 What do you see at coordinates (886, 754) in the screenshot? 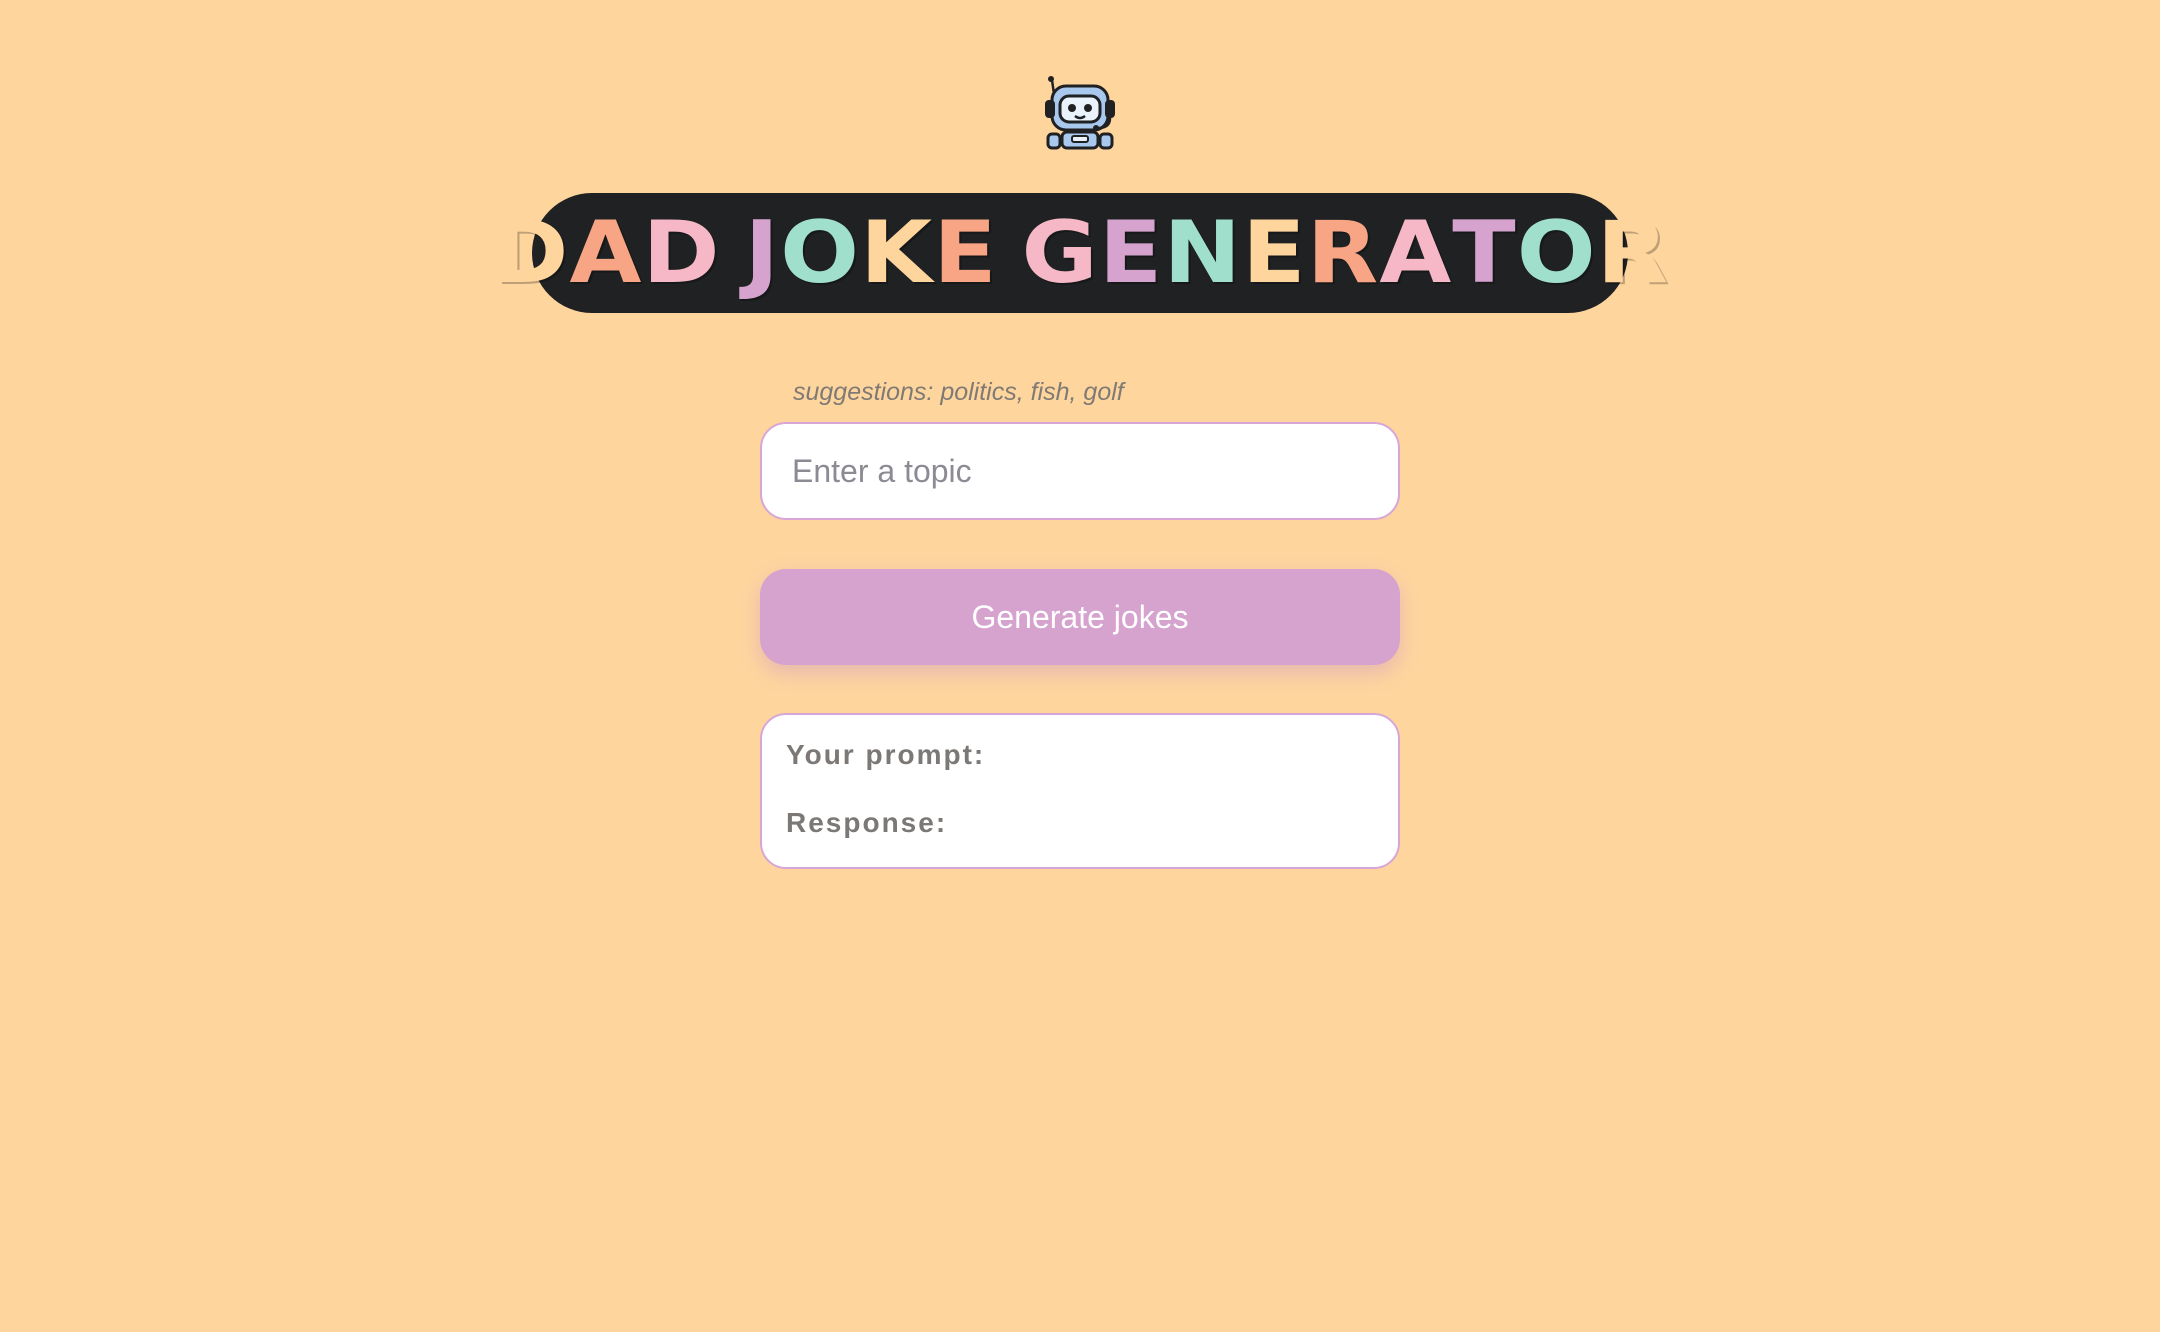
I see `prompt-label: Your prompt:` at bounding box center [886, 754].